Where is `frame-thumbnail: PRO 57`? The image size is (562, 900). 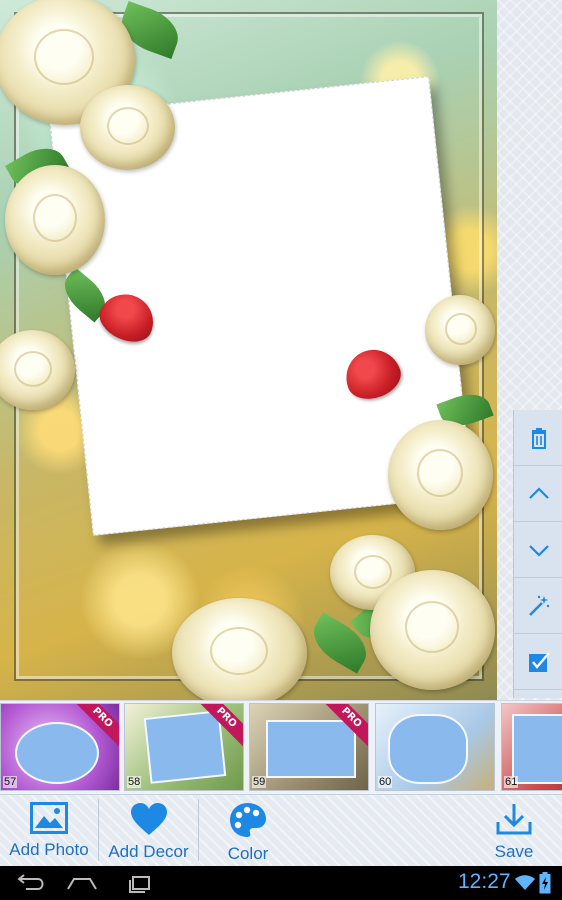 frame-thumbnail: PRO 57 is located at coordinates (60, 747).